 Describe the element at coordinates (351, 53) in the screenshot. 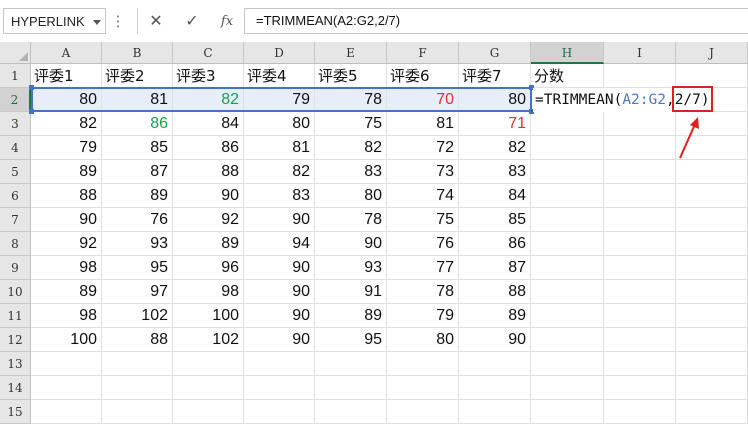

I see `column-header-e: E` at that location.